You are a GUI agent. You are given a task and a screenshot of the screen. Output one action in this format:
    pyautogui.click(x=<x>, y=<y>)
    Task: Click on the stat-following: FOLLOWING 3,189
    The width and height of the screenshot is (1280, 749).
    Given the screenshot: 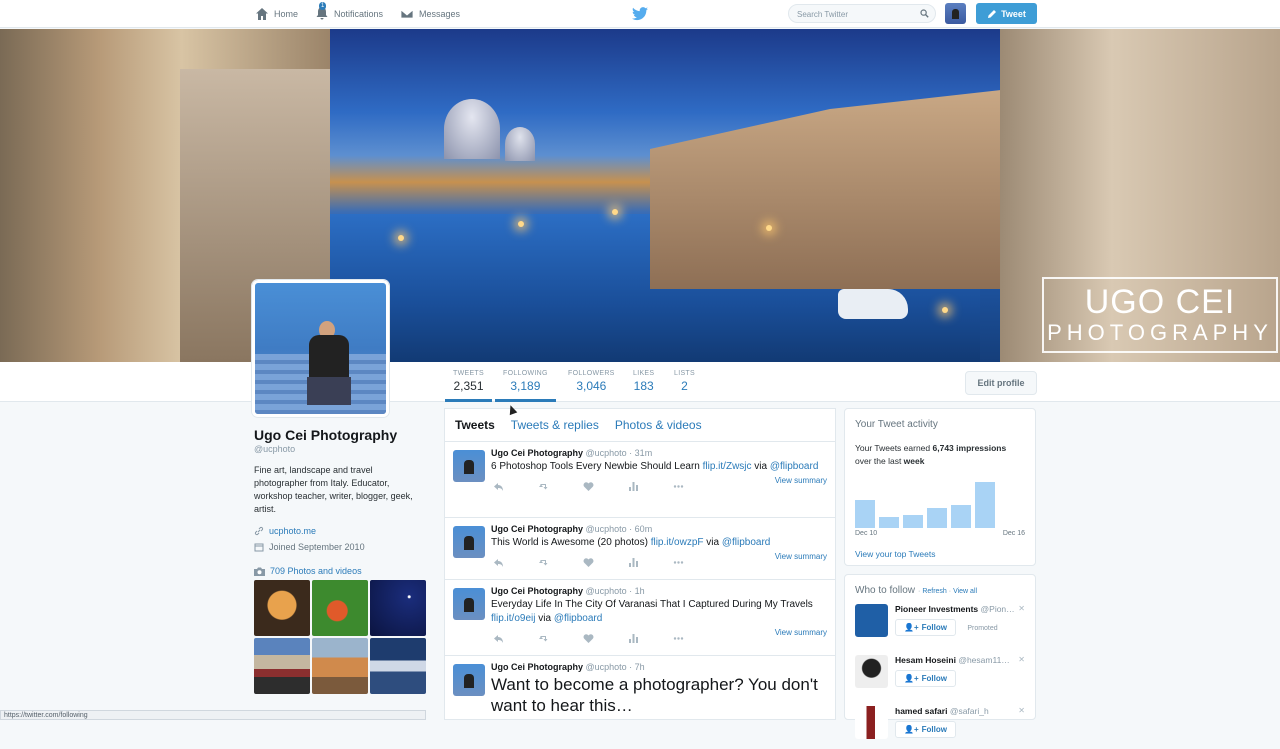 What is the action you would take?
    pyautogui.click(x=525, y=386)
    